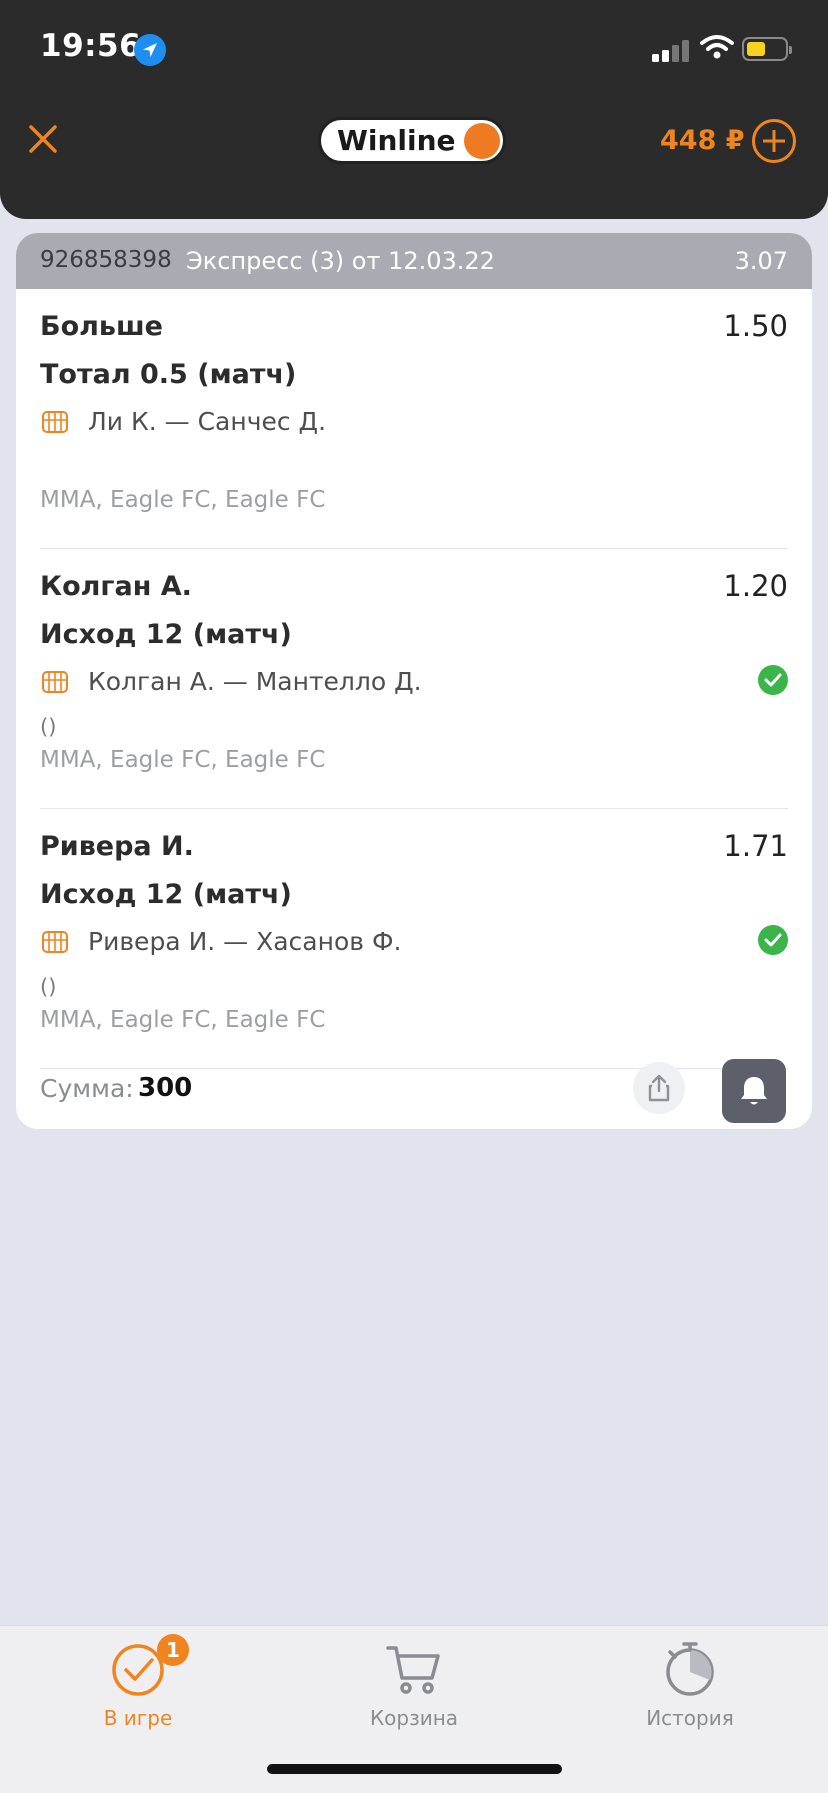 The width and height of the screenshot is (828, 1793). What do you see at coordinates (414, 1769) in the screenshot?
I see `home-indicator` at bounding box center [414, 1769].